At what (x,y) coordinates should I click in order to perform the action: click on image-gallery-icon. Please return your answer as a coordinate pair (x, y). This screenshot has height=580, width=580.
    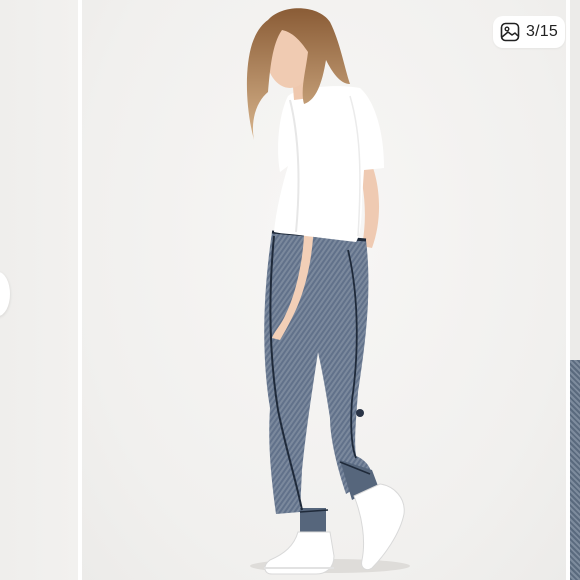
    Looking at the image, I should click on (510, 32).